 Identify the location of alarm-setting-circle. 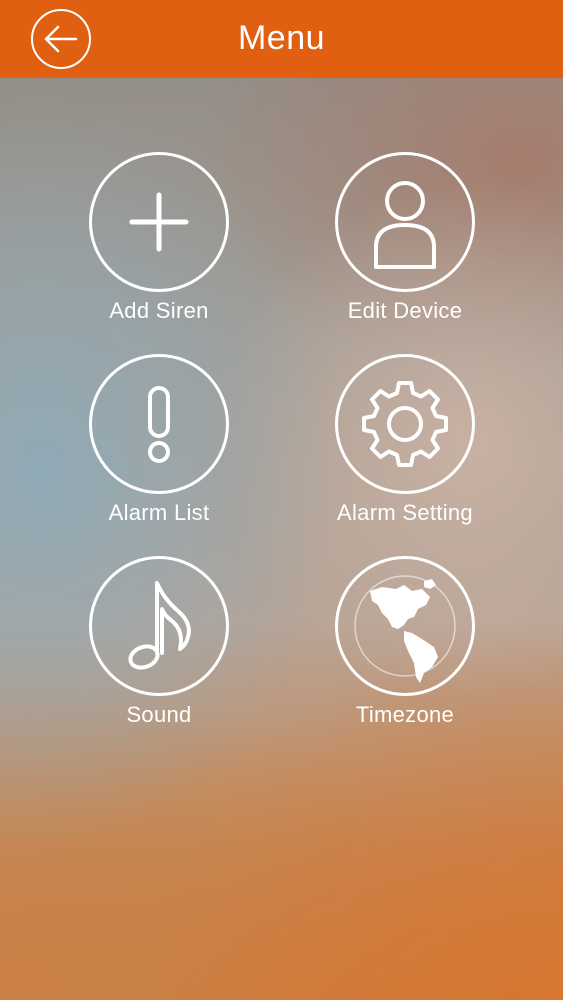
(405, 424).